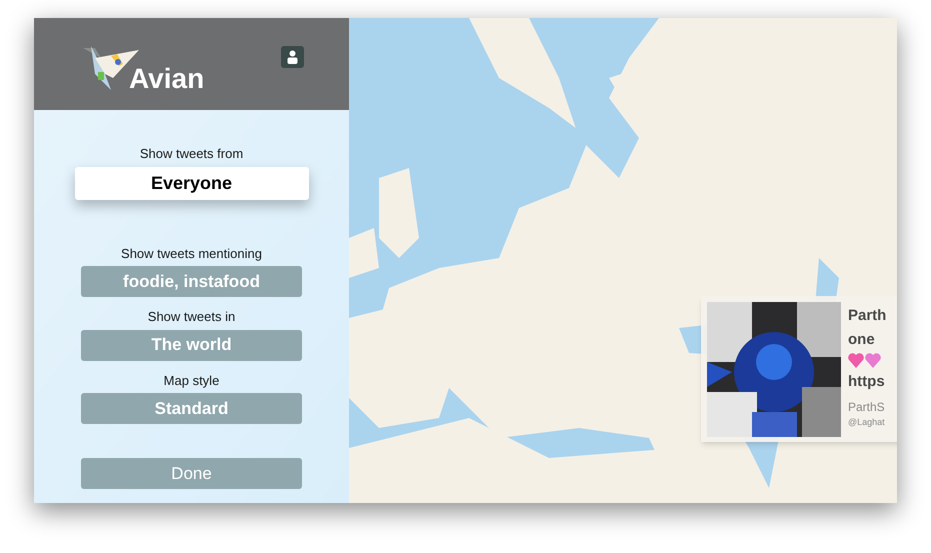 This screenshot has height=553, width=931. Describe the element at coordinates (192, 317) in the screenshot. I see `field-label: Show tweets in` at that location.